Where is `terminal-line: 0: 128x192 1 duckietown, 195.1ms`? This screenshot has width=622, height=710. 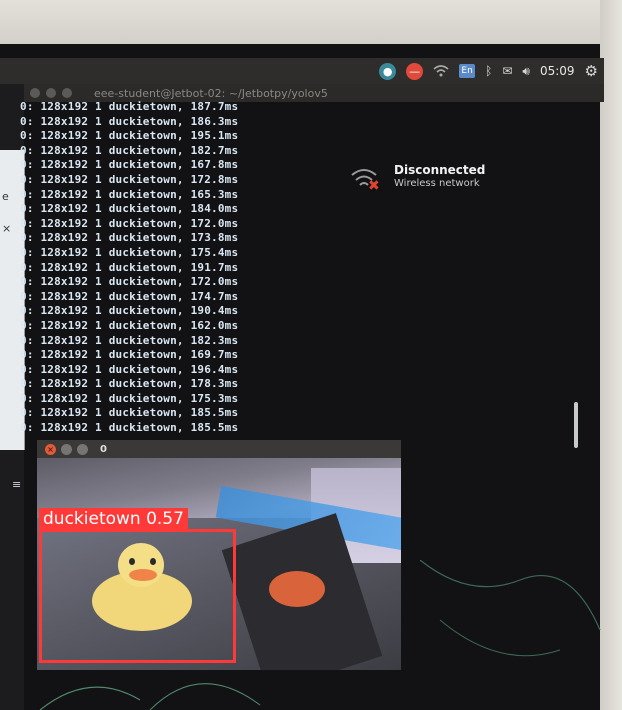
terminal-line: 0: 128x192 1 duckietown, 195.1ms is located at coordinates (129, 136).